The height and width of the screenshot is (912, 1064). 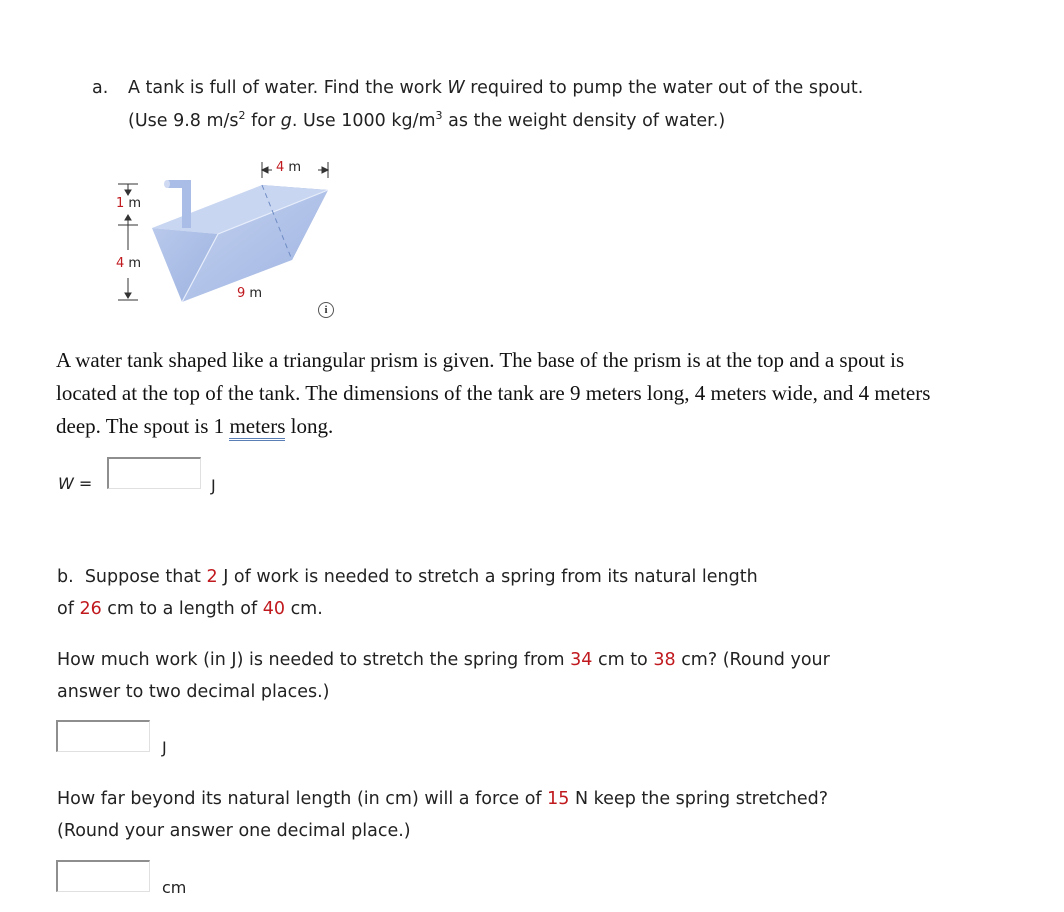 I want to click on text: for, so click(x=263, y=121).